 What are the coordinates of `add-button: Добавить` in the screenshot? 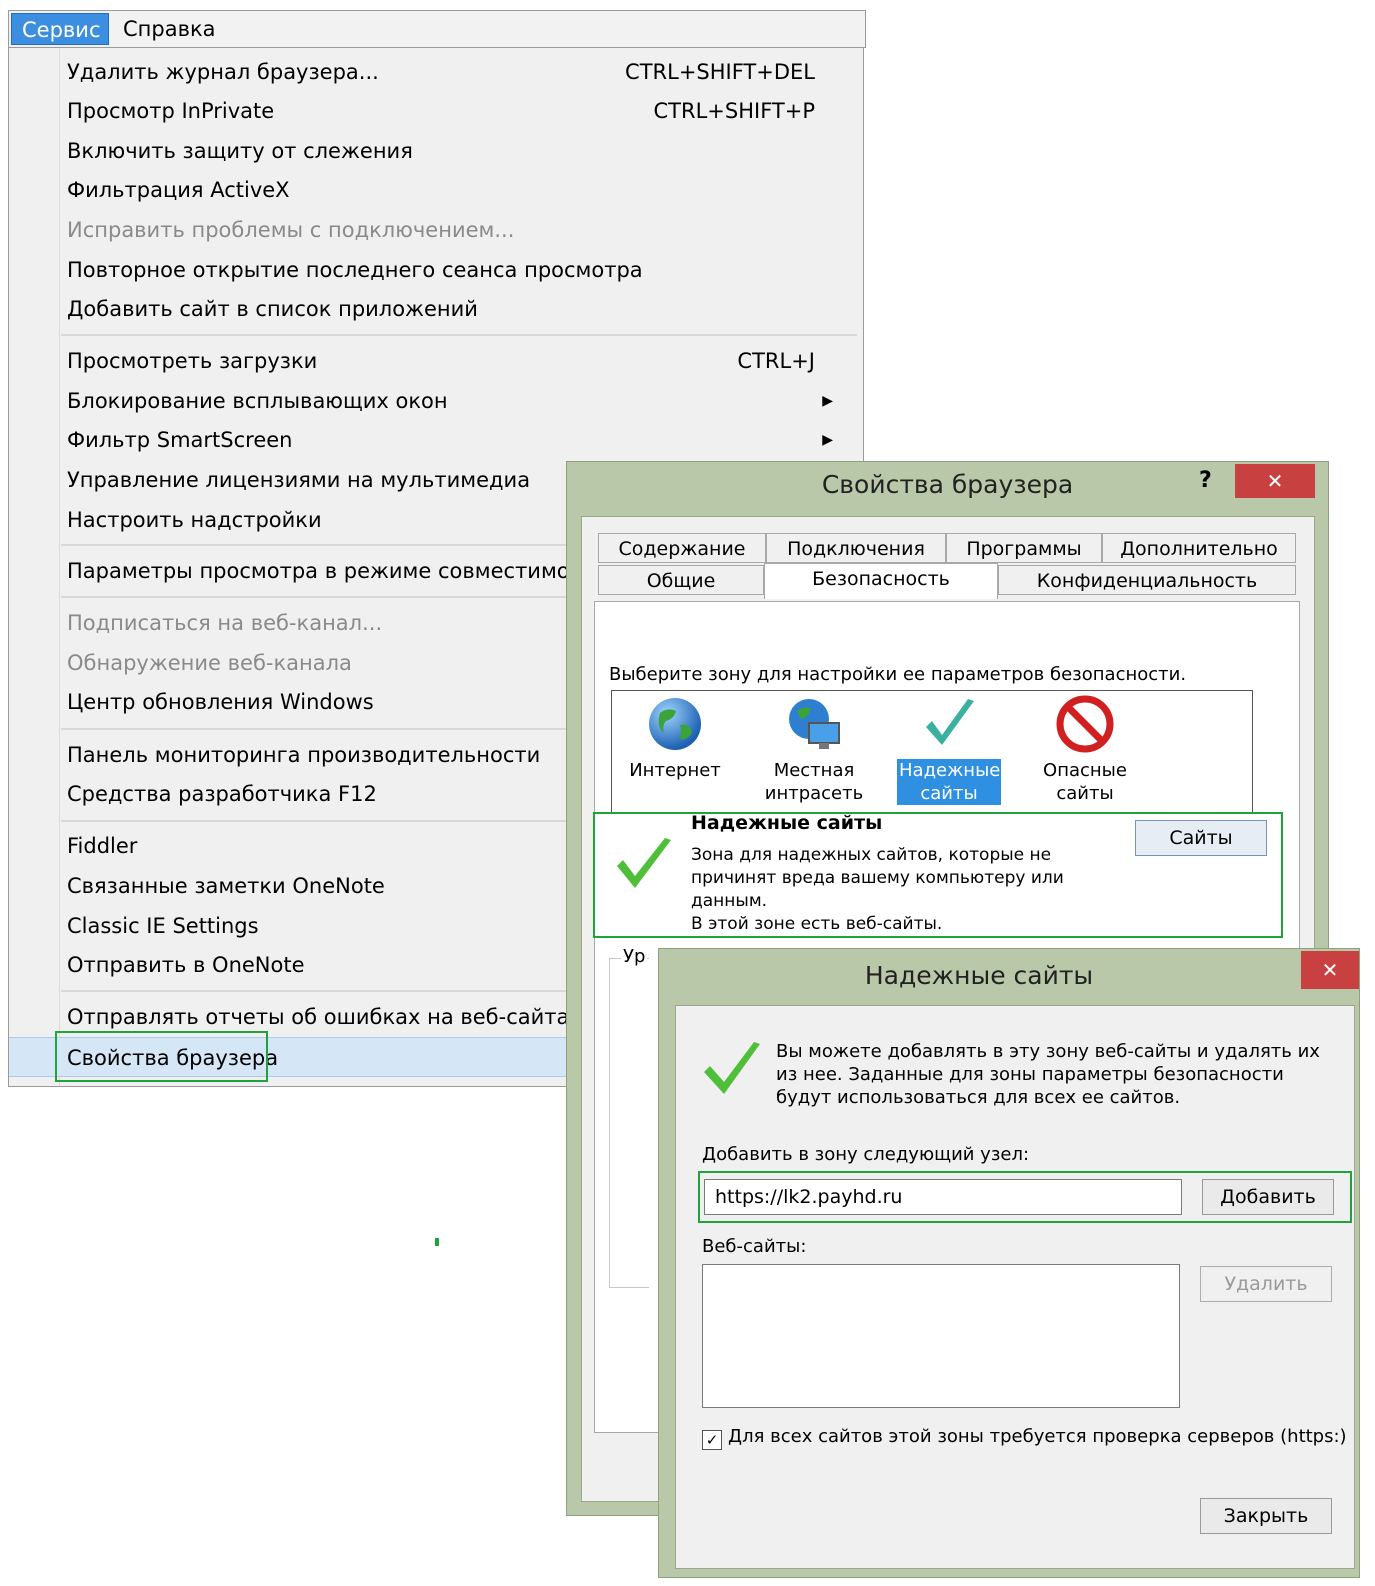 It's located at (1268, 1197).